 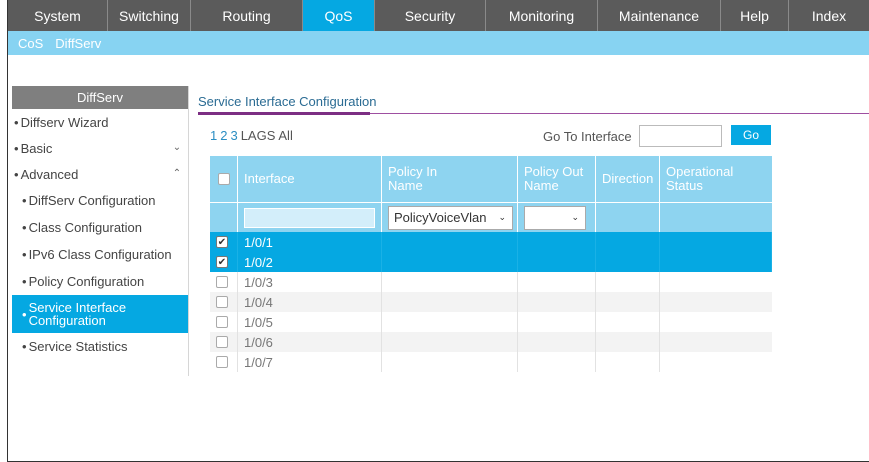 I want to click on policy-out-select: ⌄, so click(x=555, y=217).